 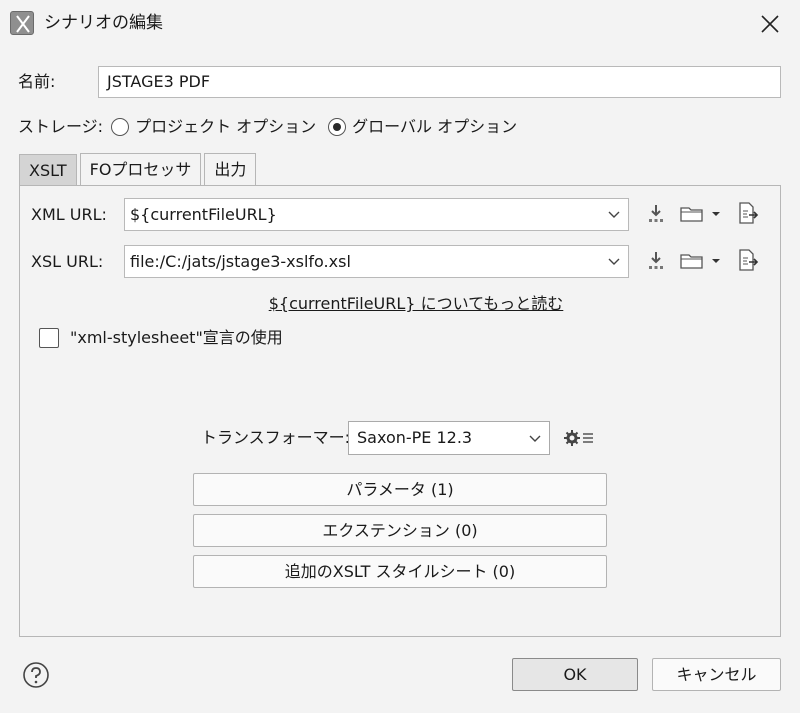 What do you see at coordinates (434, 127) in the screenshot?
I see `global-options-label: グローバル オプション` at bounding box center [434, 127].